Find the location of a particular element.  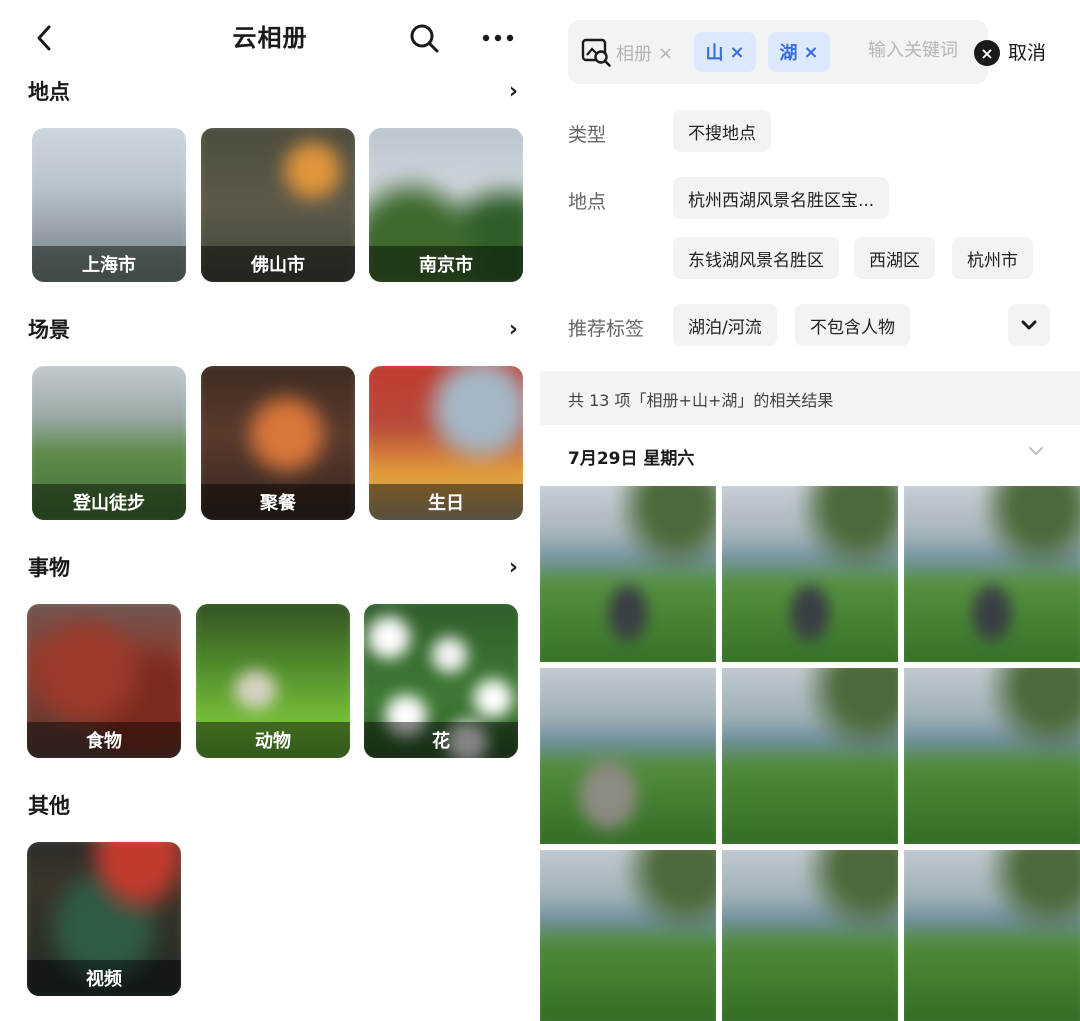

section-other-header: 其他 is located at coordinates (273, 805).